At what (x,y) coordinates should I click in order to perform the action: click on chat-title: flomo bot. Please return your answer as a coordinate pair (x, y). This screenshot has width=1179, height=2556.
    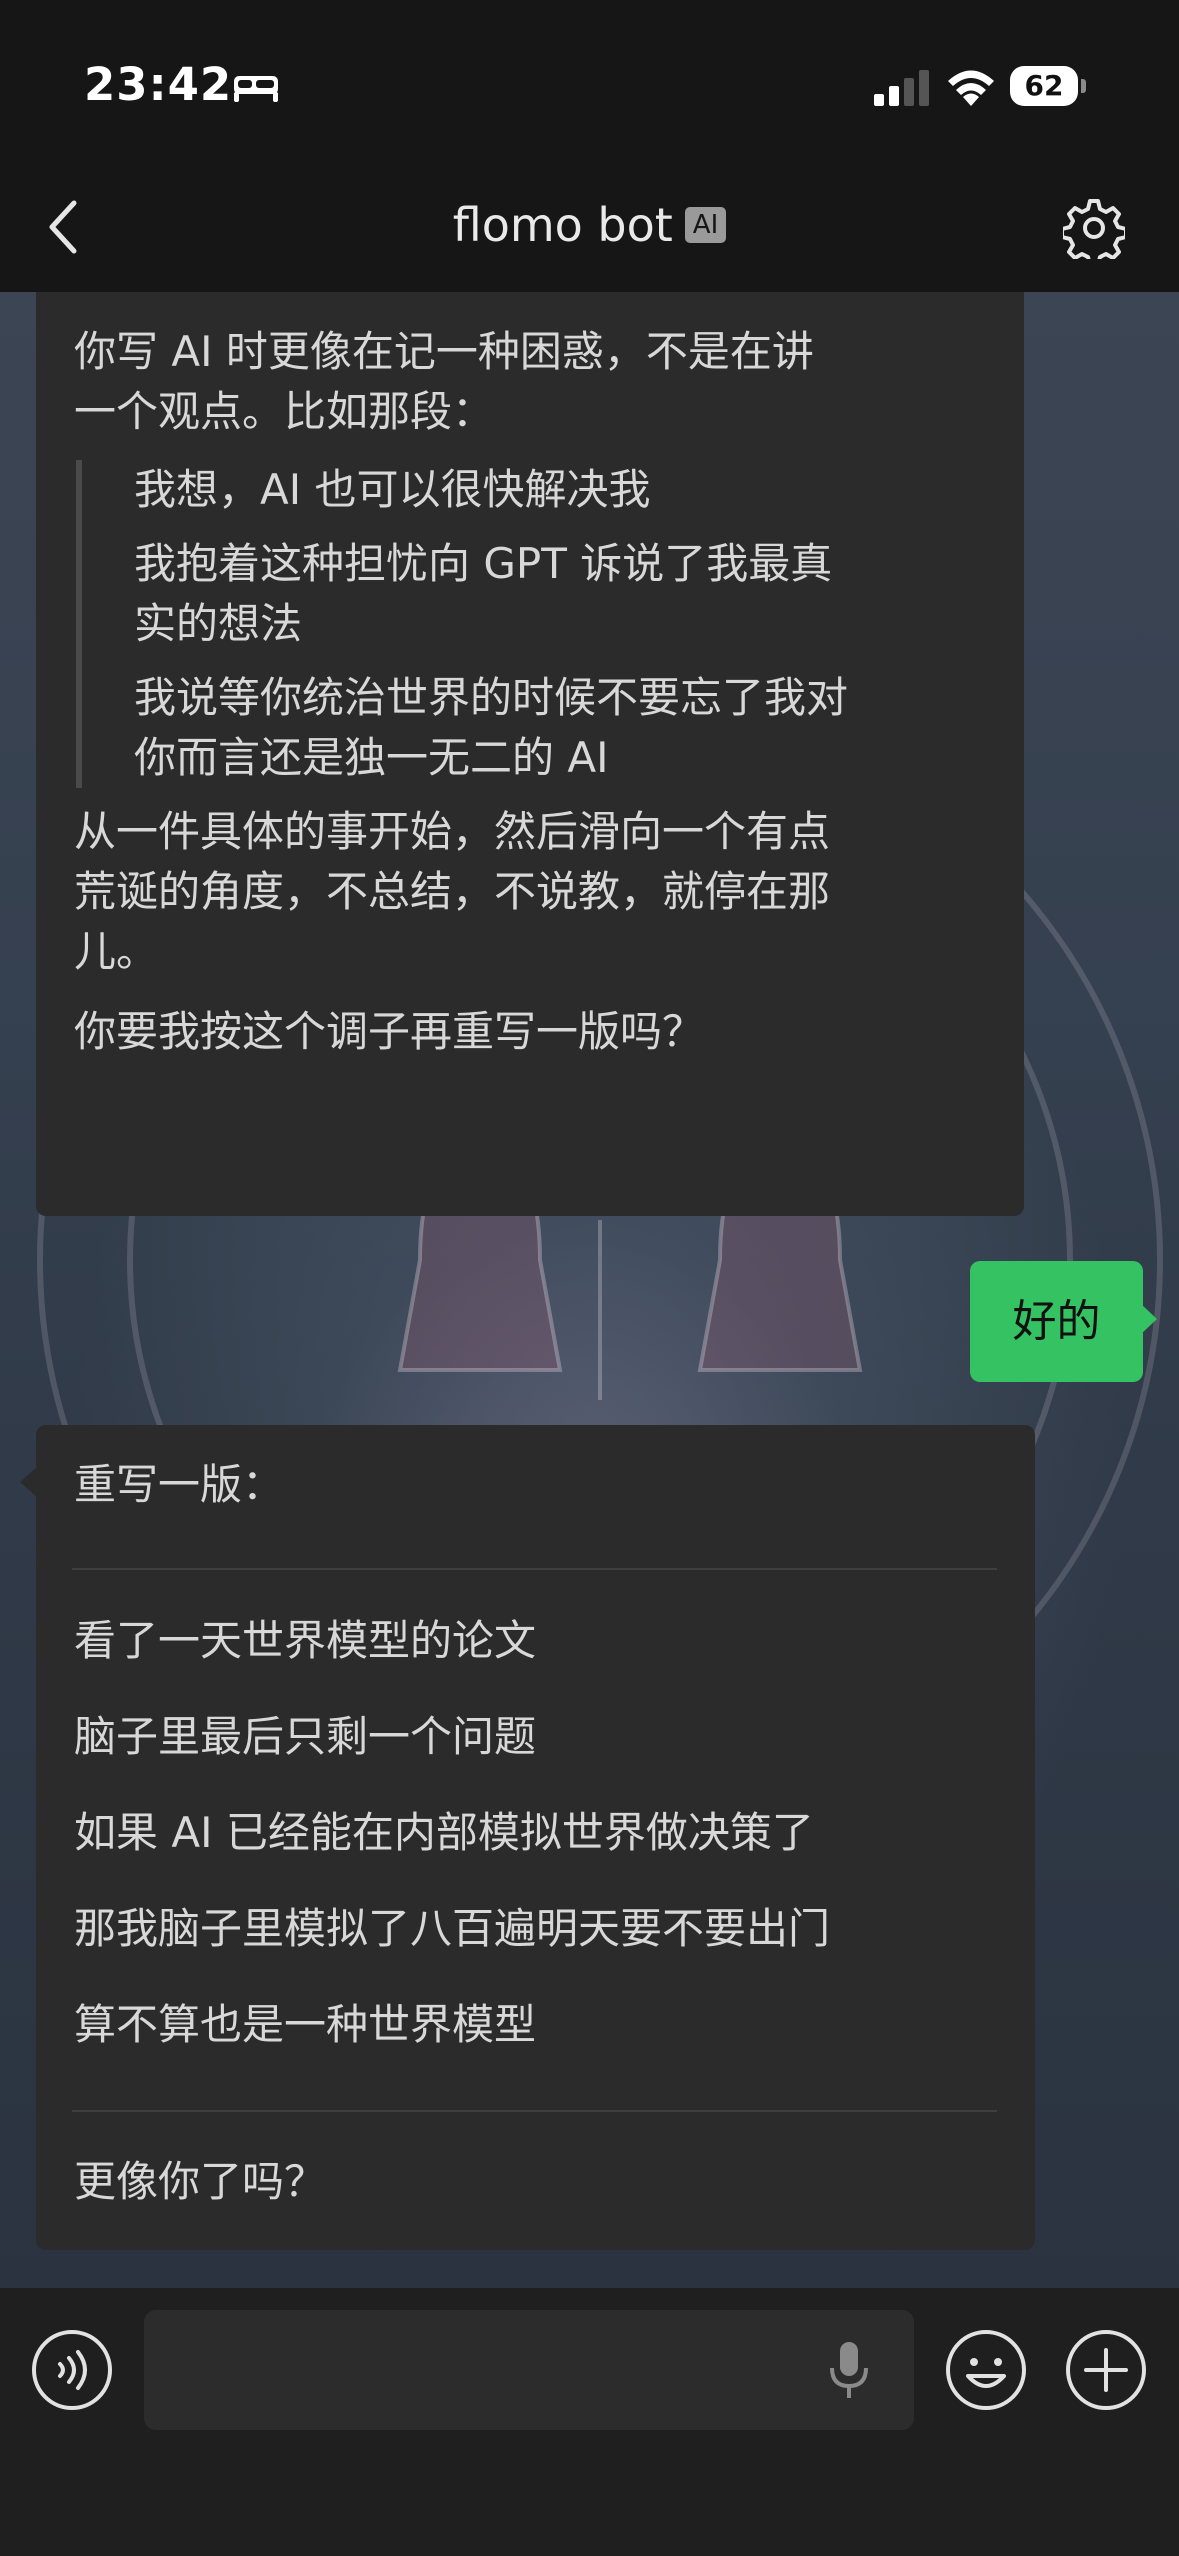
    Looking at the image, I should click on (562, 225).